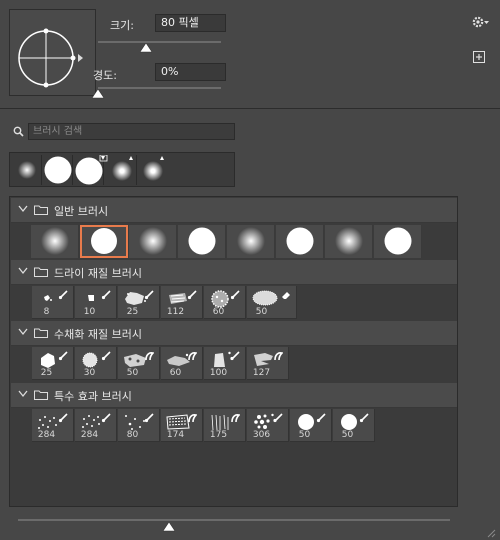  Describe the element at coordinates (182, 425) in the screenshot. I see `brush-preset: 174` at that location.